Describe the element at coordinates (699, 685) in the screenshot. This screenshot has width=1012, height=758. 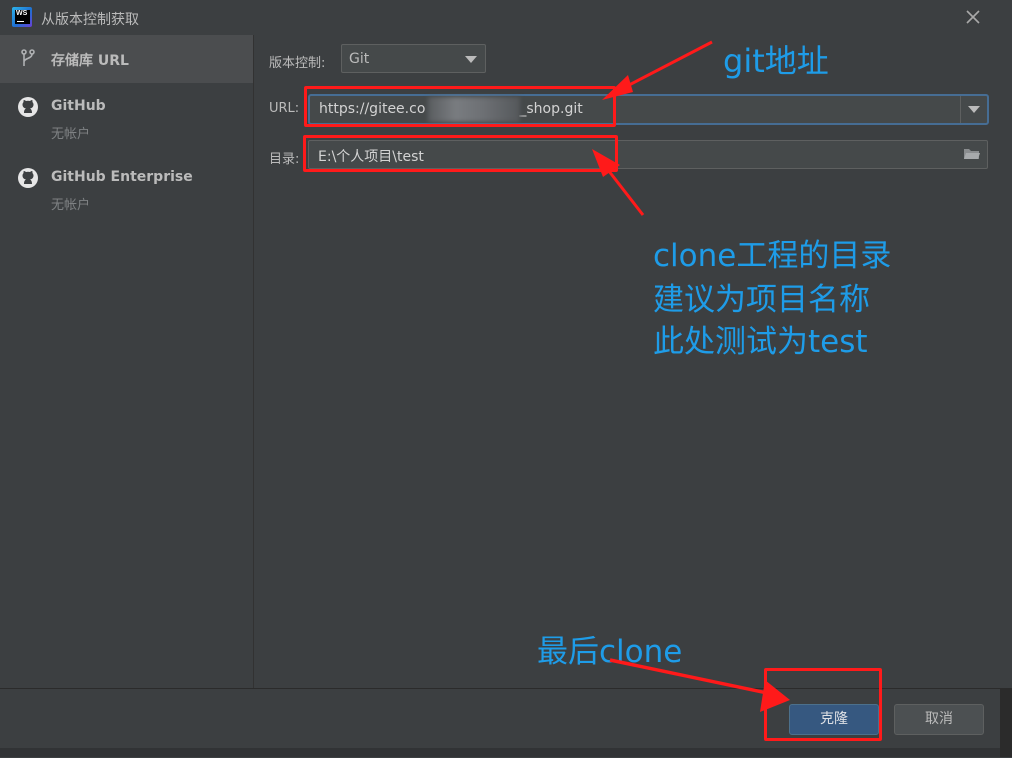
I see `arrow-to-clone-button` at that location.